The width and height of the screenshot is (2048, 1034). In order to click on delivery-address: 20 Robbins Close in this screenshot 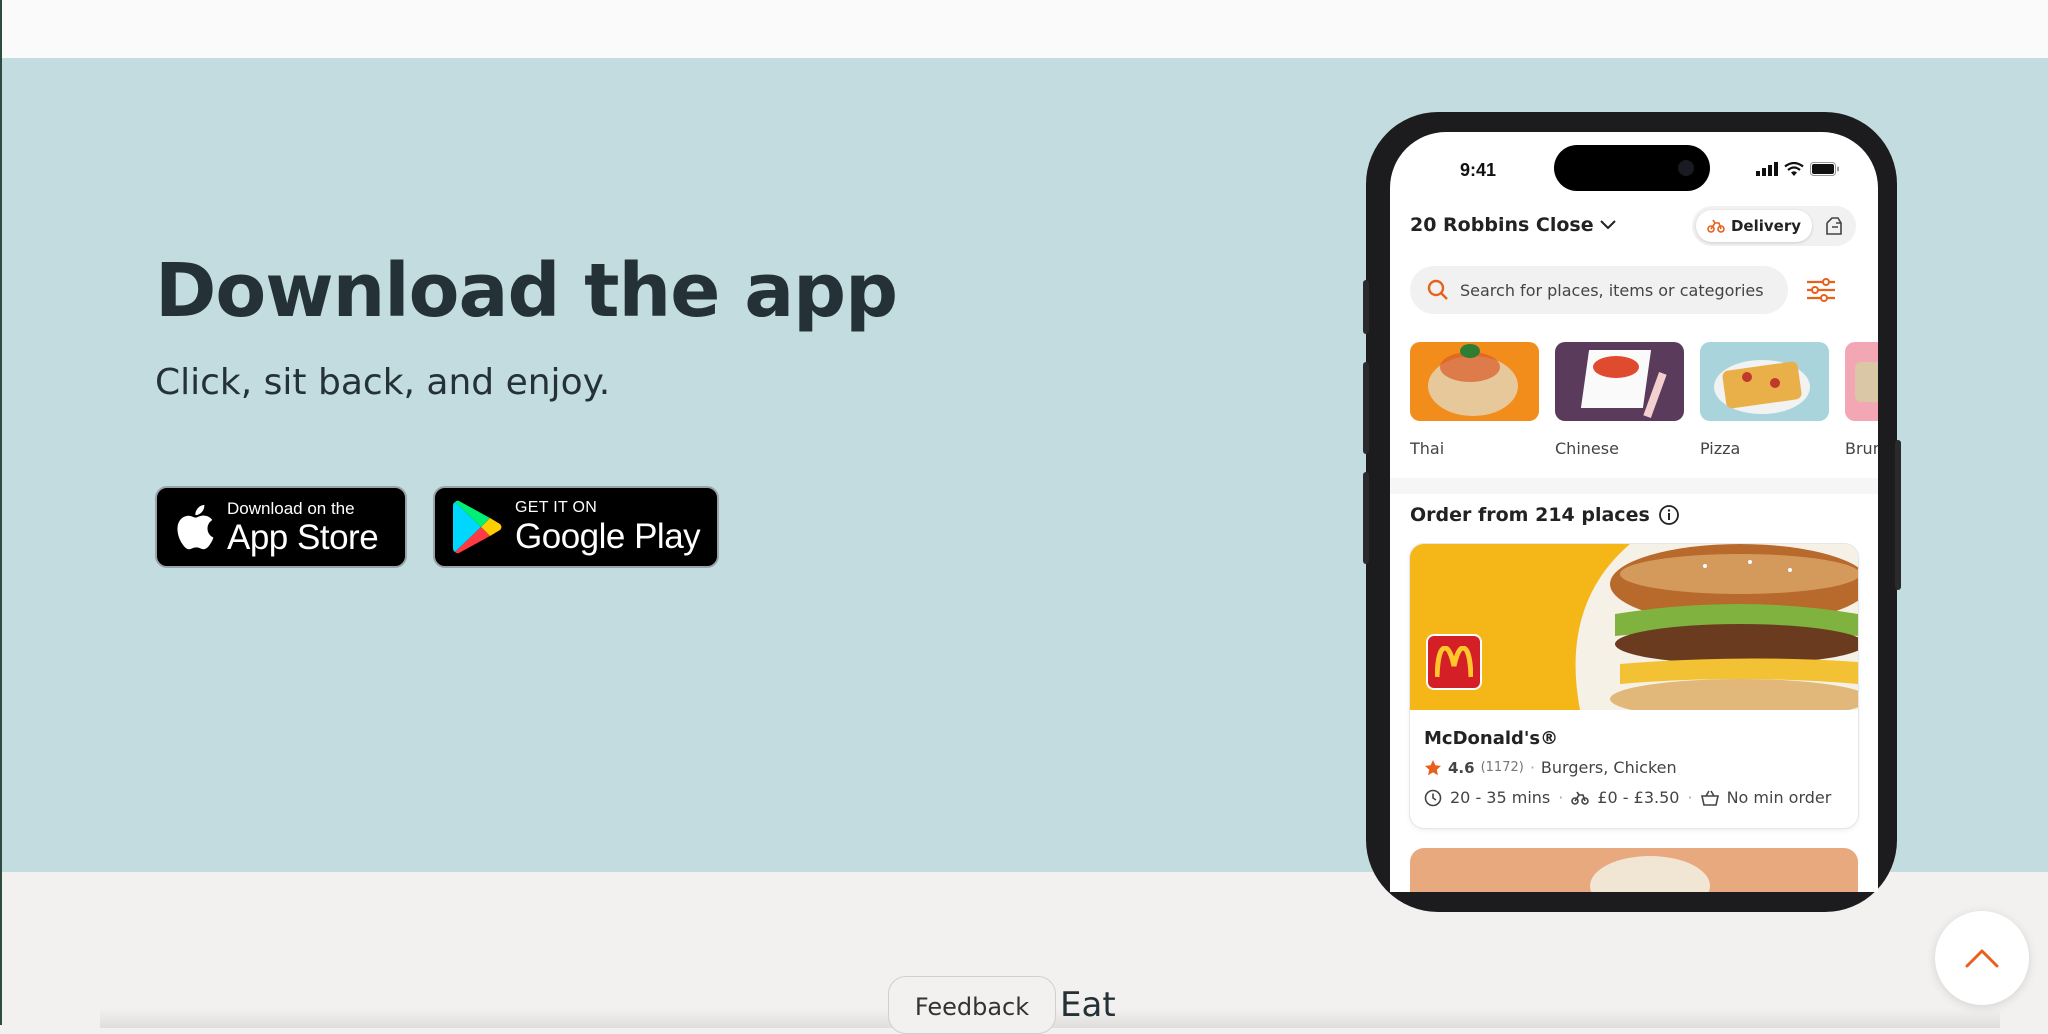, I will do `click(1513, 225)`.